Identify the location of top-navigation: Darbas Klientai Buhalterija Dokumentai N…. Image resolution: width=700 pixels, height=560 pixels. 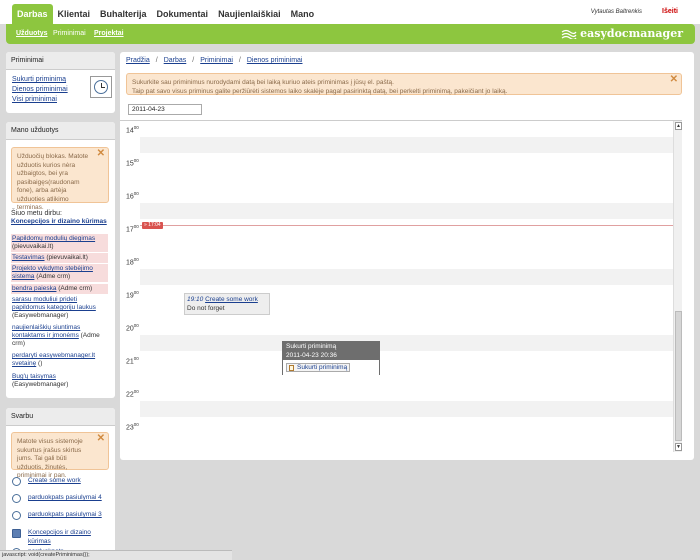
(350, 12).